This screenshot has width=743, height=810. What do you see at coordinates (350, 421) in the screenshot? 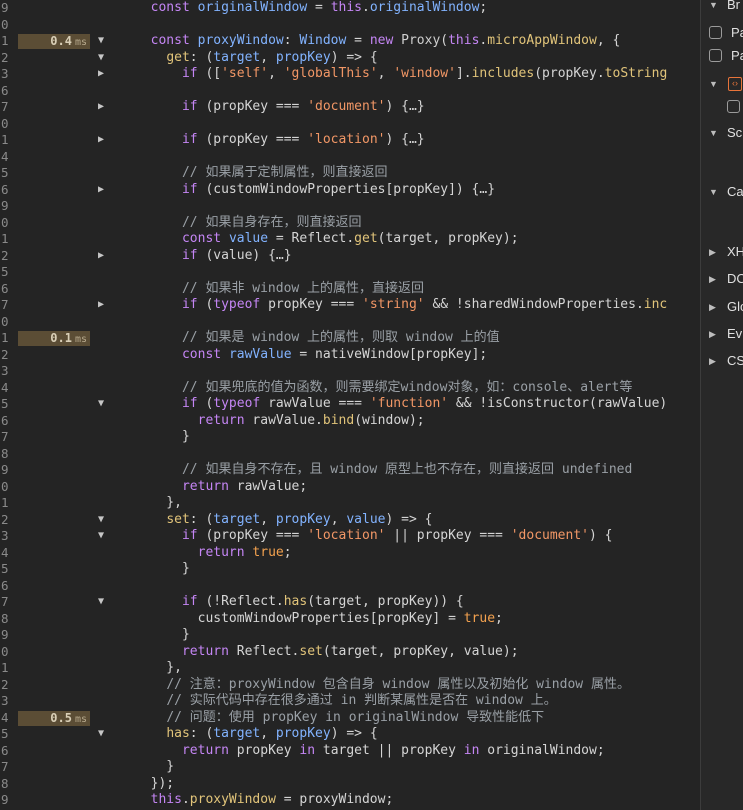
I see `code-line: 6 return rawValue.bind(window);` at bounding box center [350, 421].